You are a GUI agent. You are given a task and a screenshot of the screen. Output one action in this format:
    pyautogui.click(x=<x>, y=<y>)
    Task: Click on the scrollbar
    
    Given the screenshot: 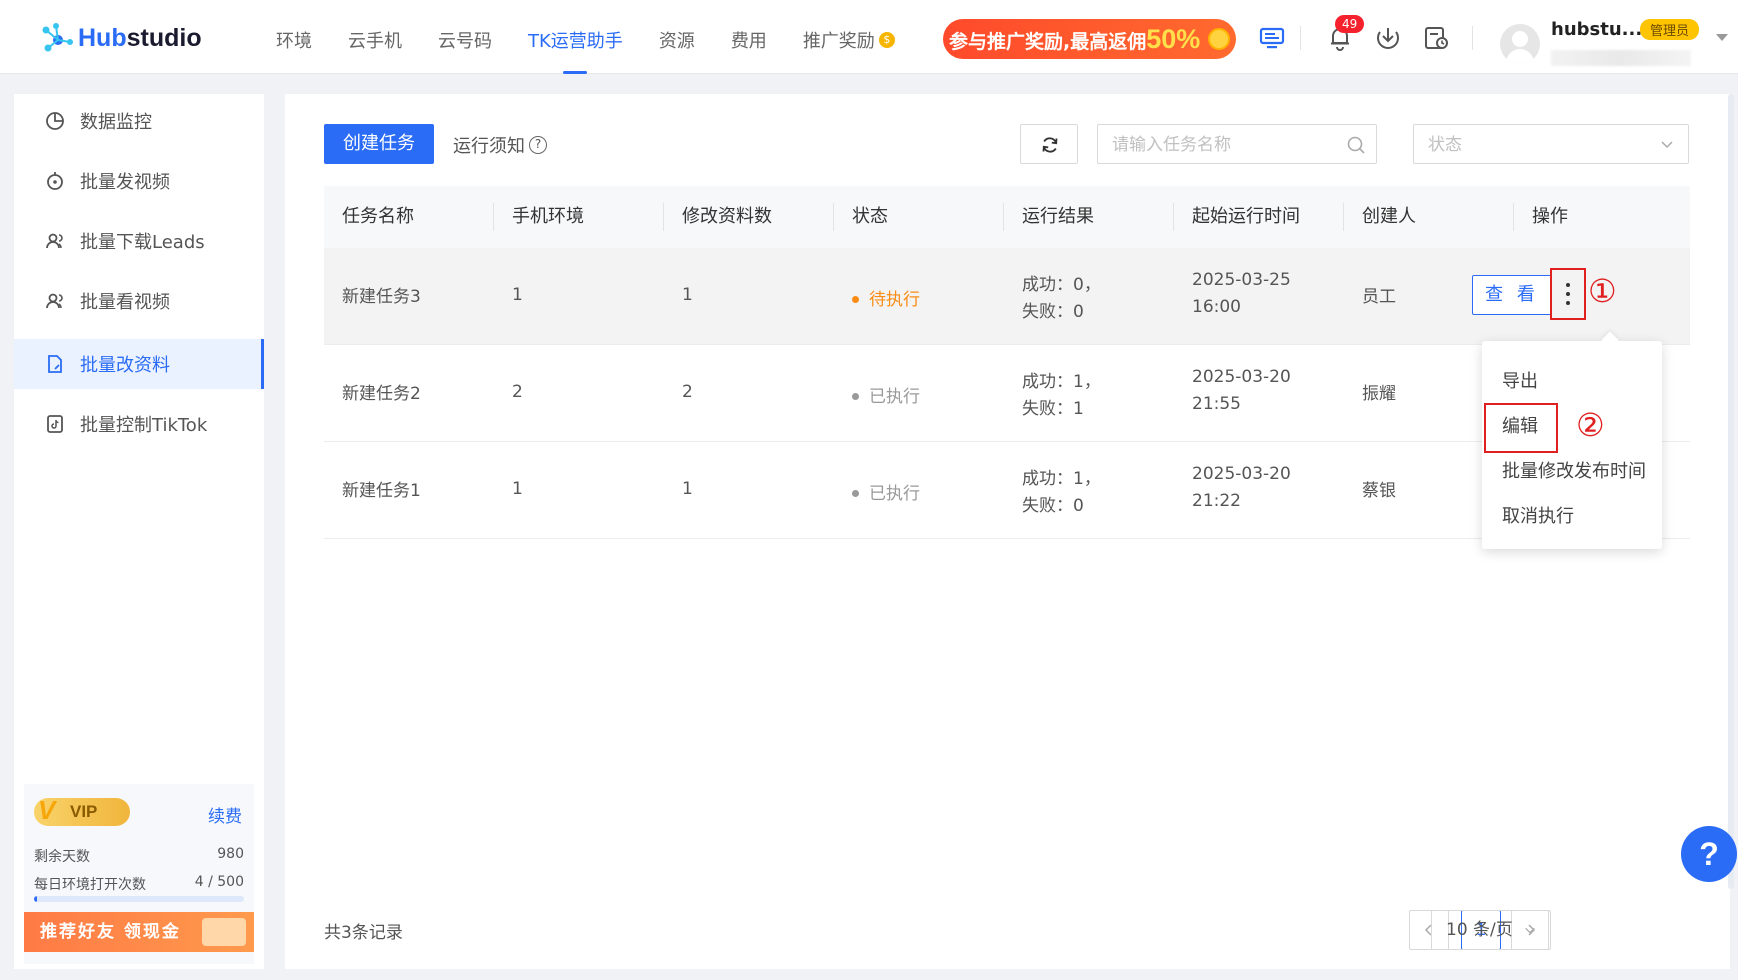 What is the action you would take?
    pyautogui.click(x=1731, y=491)
    